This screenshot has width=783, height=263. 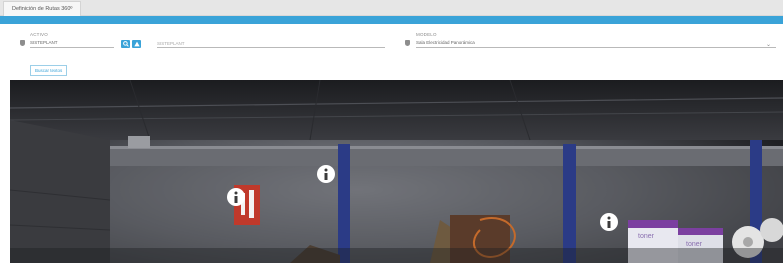 I want to click on shield-icon-modelo, so click(x=407, y=43).